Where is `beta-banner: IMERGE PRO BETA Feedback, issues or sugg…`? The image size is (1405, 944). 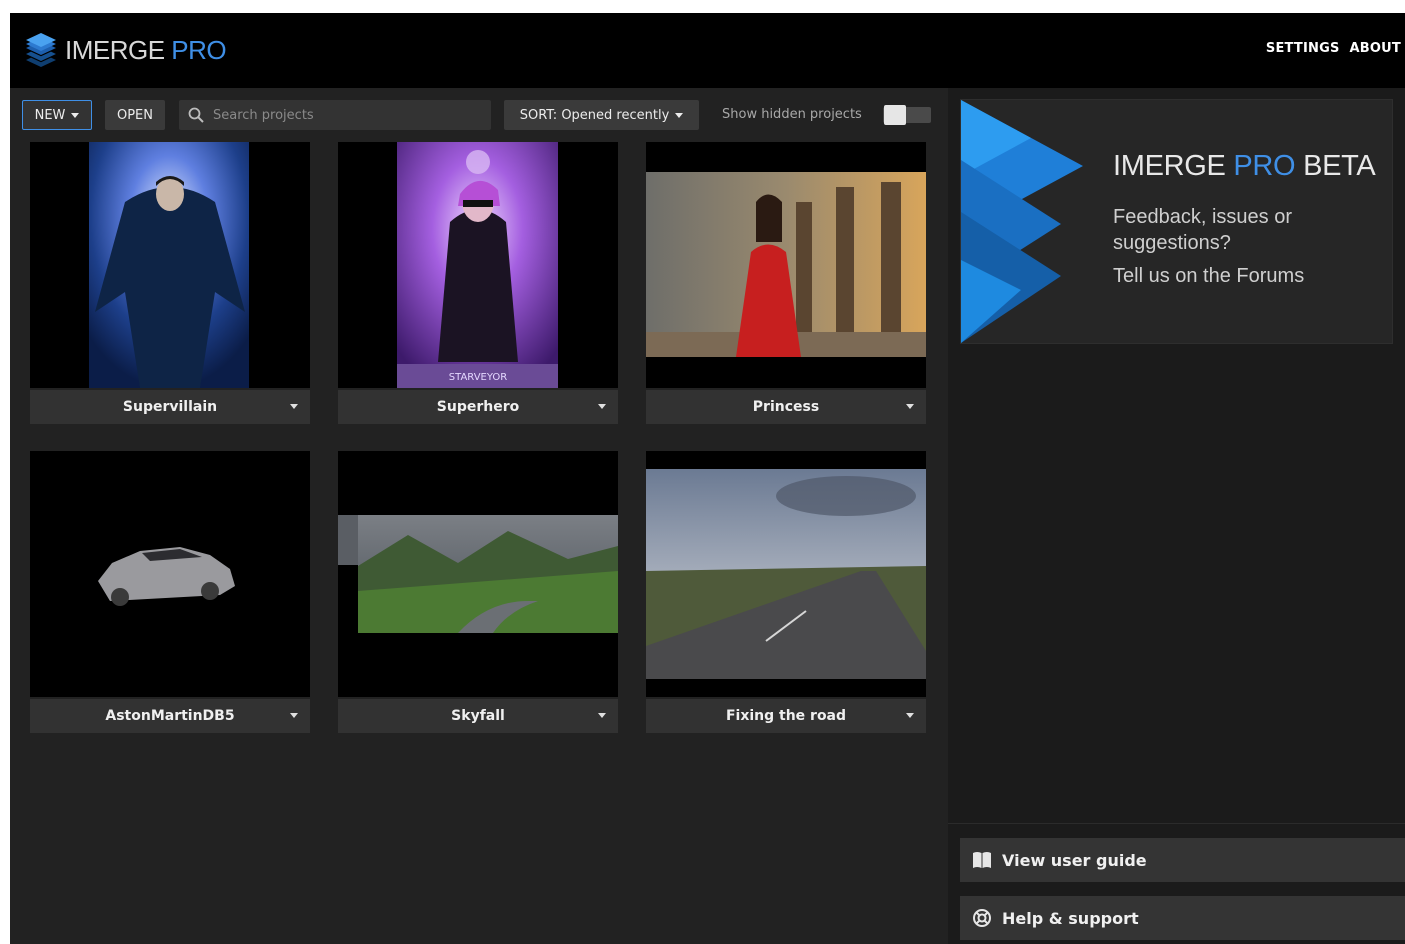
beta-banner: IMERGE PRO BETA Feedback, issues or sugg… is located at coordinates (1176, 221).